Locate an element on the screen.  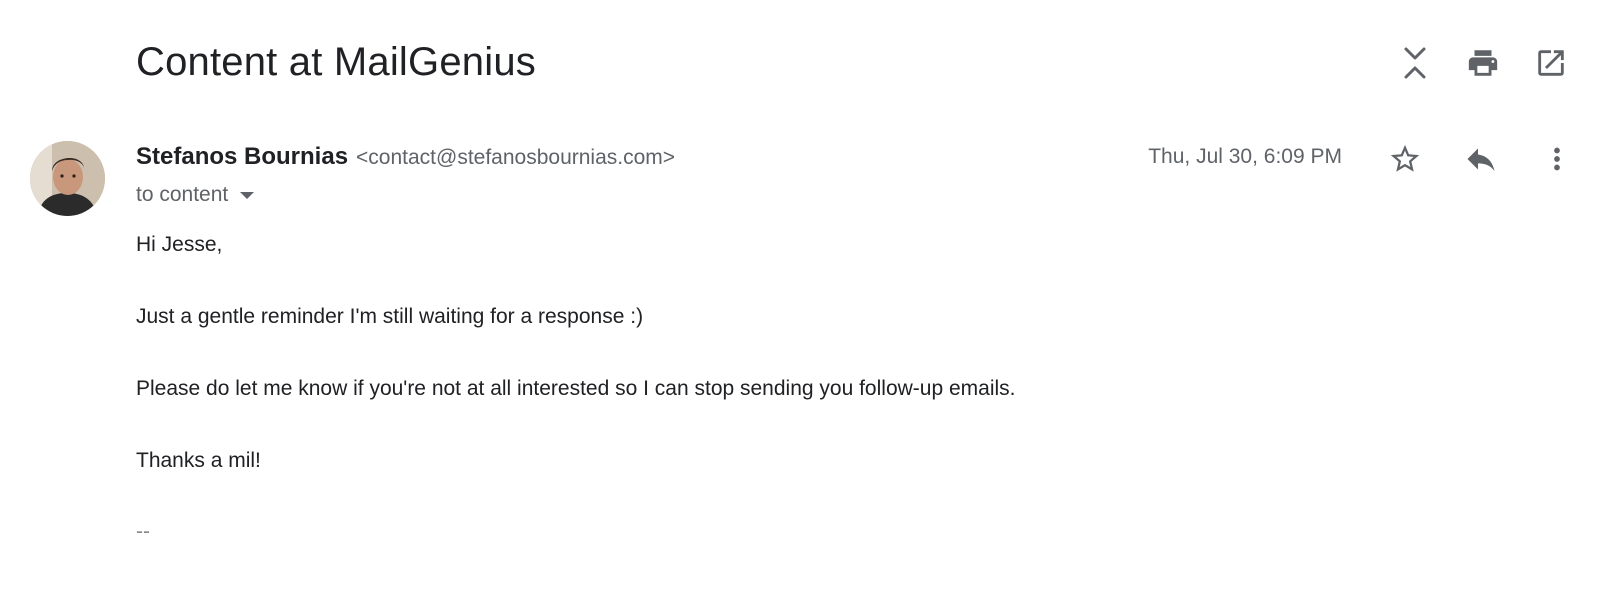
body-closing: Thanks a mil! is located at coordinates (198, 460).